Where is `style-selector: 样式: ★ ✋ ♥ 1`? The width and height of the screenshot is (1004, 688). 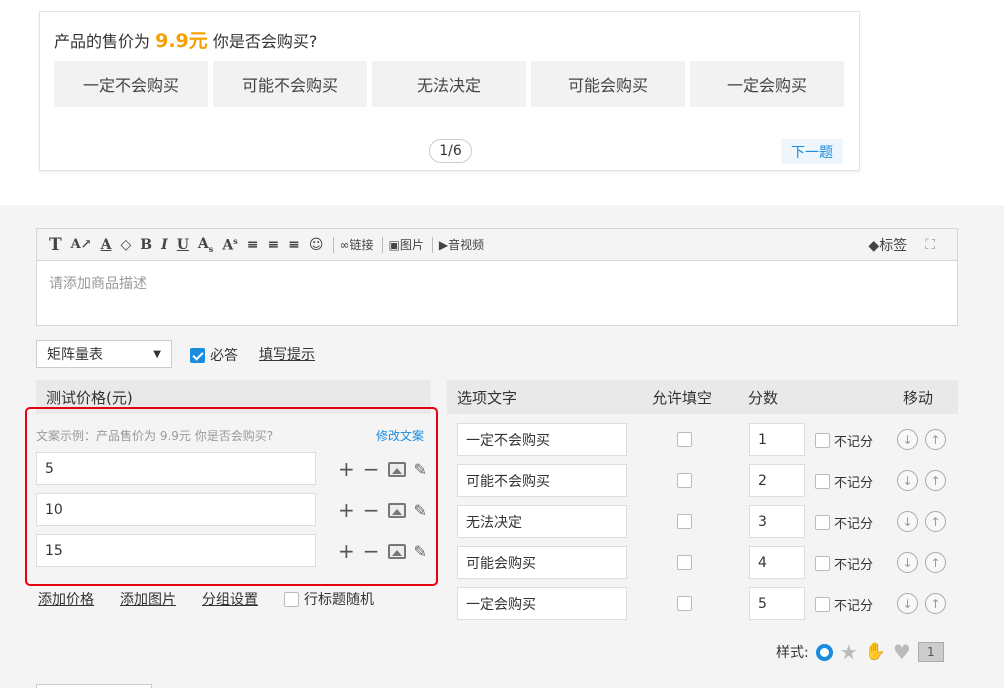 style-selector: 样式: ★ ✋ ♥ 1 is located at coordinates (860, 652).